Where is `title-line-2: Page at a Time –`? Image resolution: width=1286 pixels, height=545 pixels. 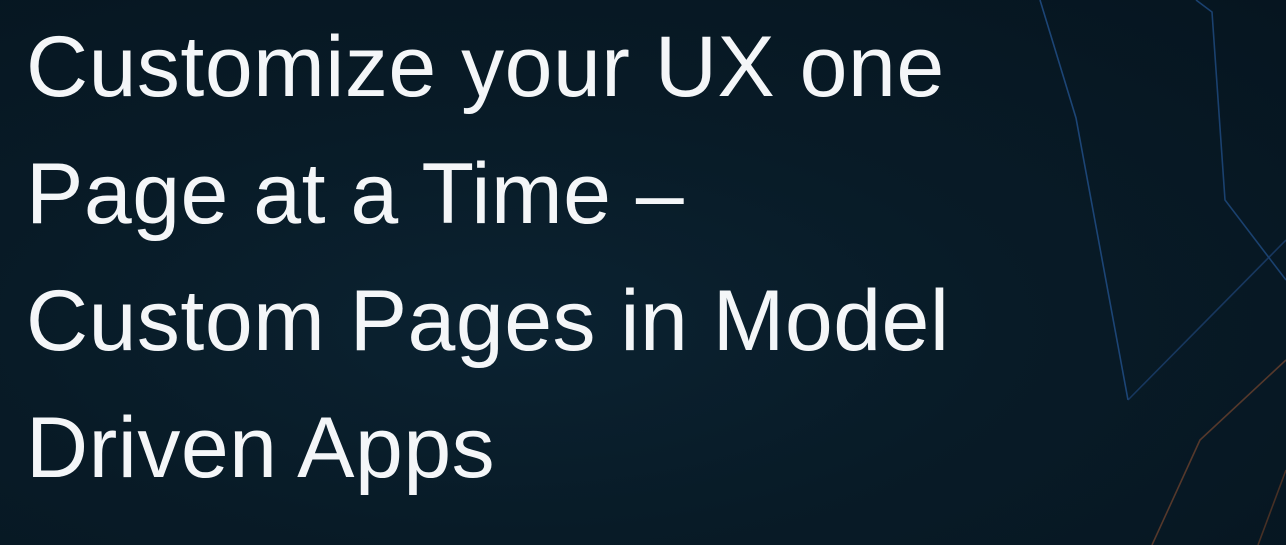 title-line-2: Page at a Time – is located at coordinates (355, 194).